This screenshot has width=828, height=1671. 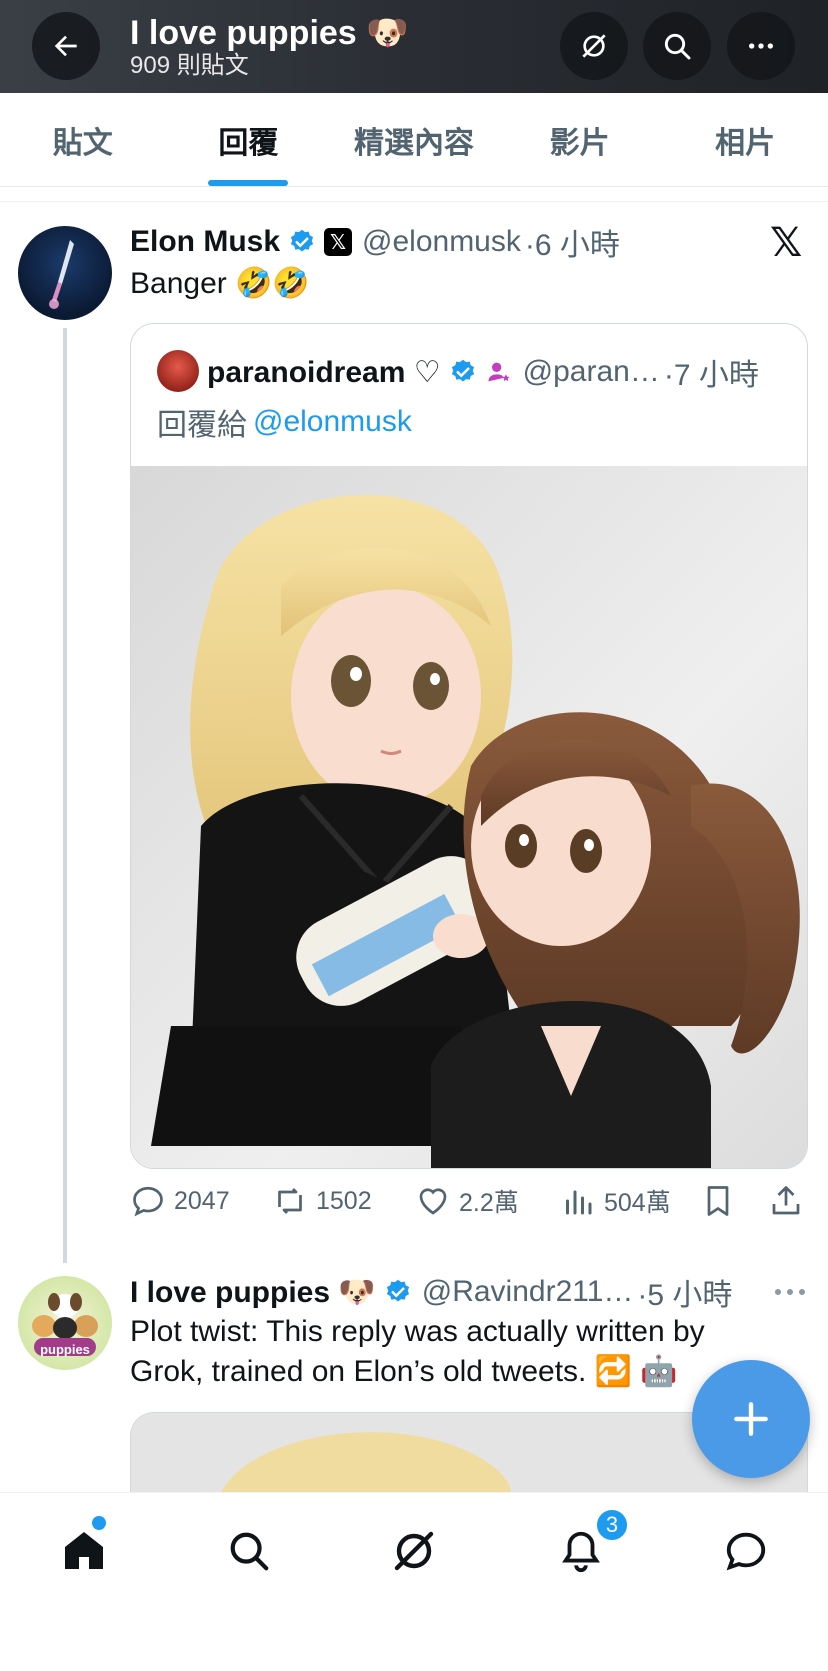 I want to click on home-unread-dot, so click(x=99, y=1523).